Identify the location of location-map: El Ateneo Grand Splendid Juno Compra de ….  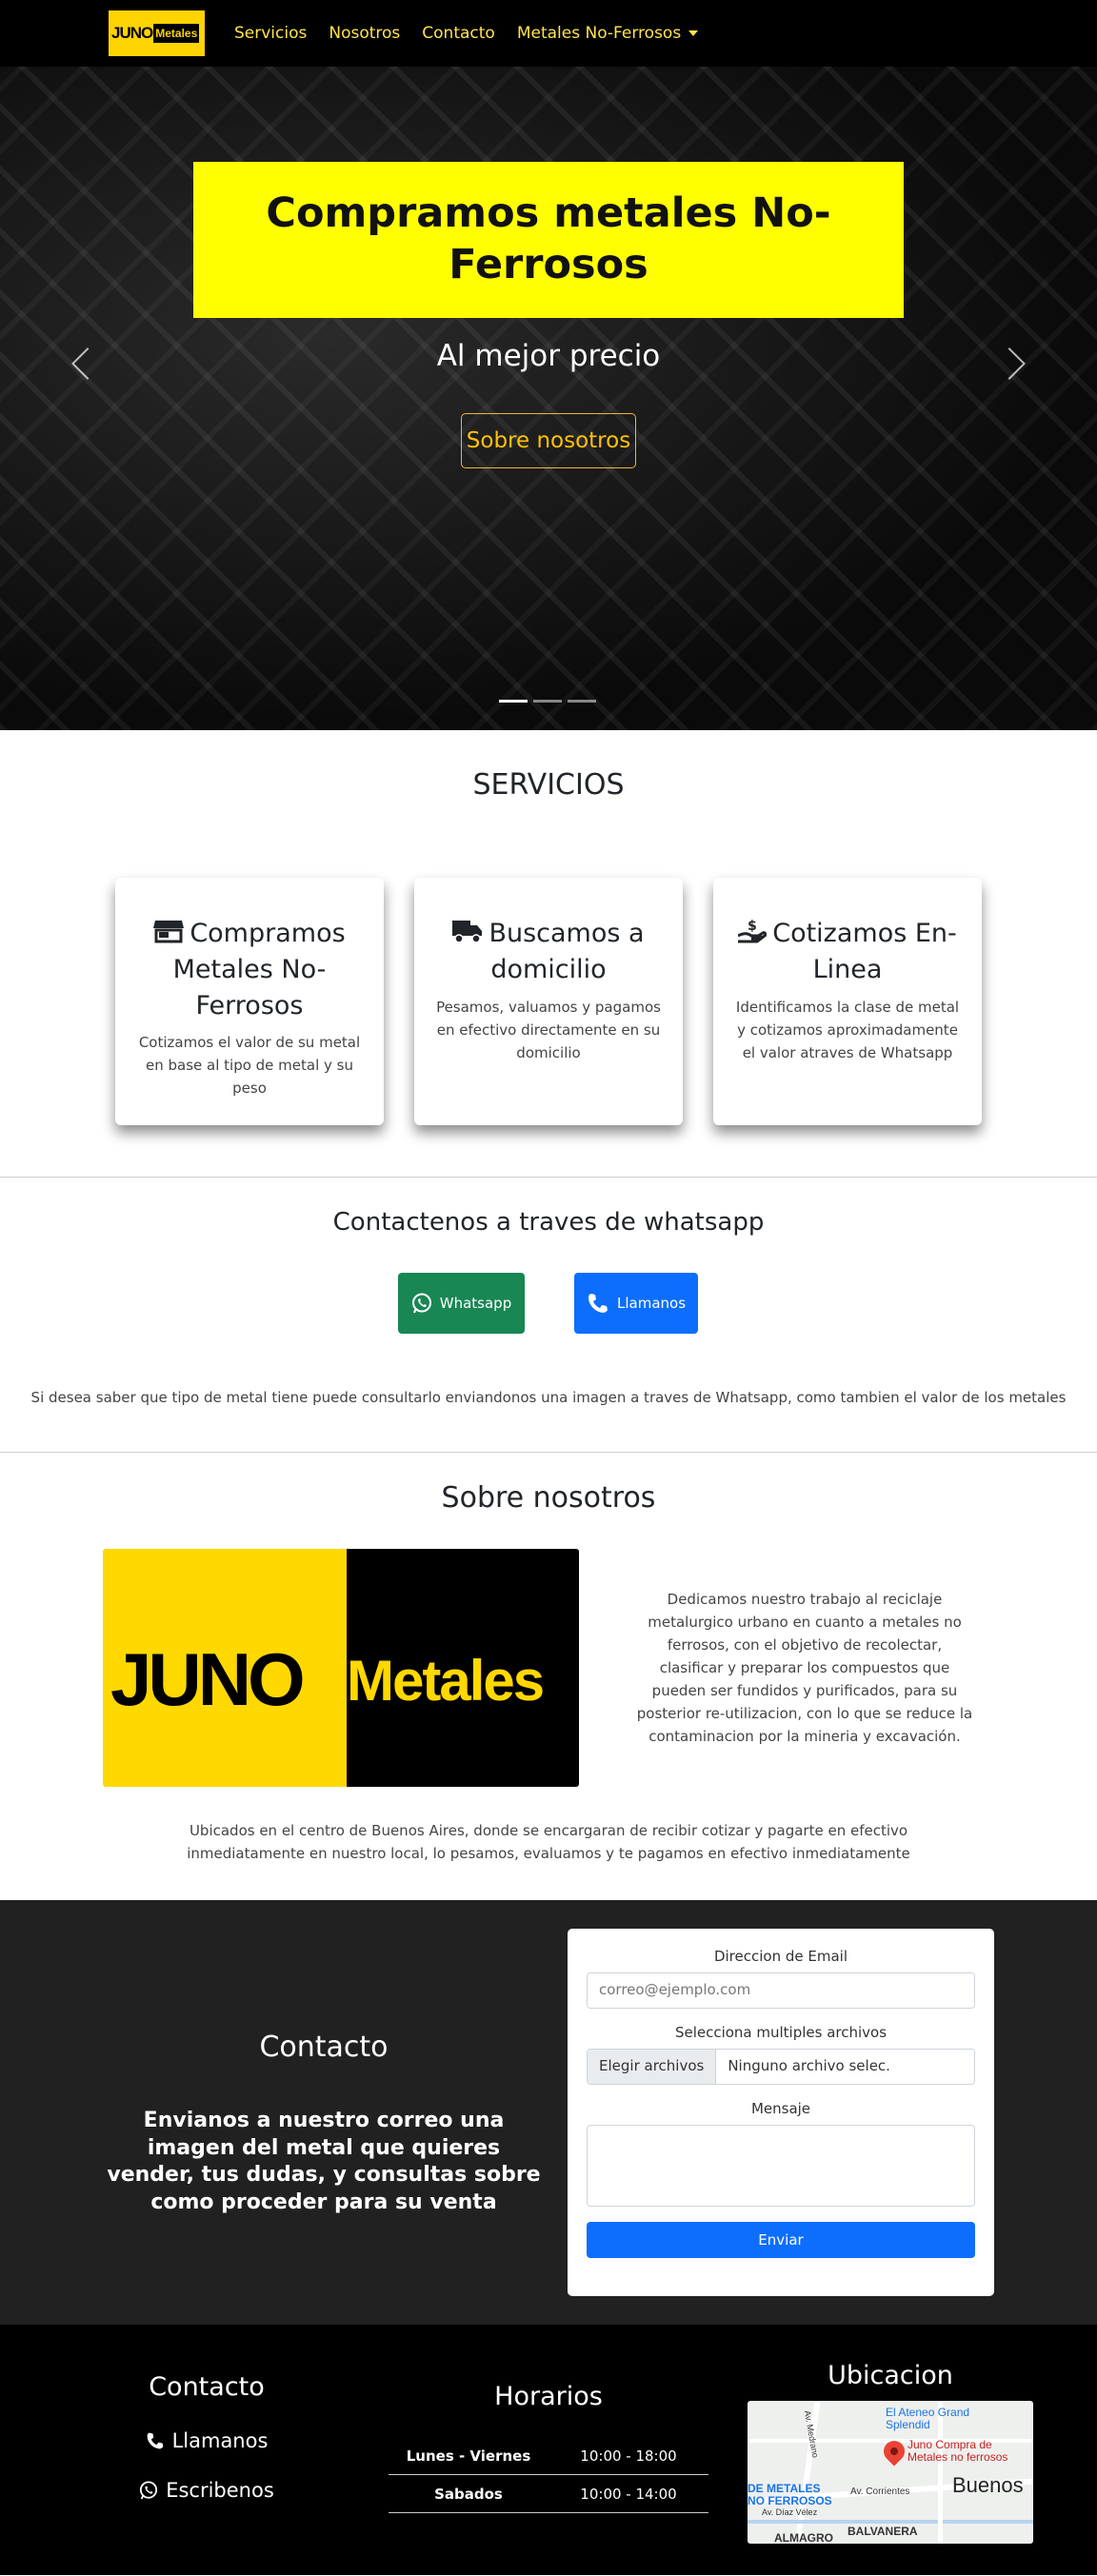
(891, 2472).